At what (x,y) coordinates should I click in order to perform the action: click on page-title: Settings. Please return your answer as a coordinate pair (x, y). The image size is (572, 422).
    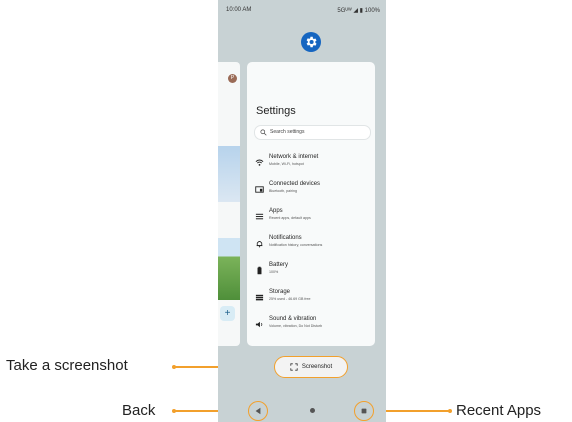
    Looking at the image, I should click on (276, 111).